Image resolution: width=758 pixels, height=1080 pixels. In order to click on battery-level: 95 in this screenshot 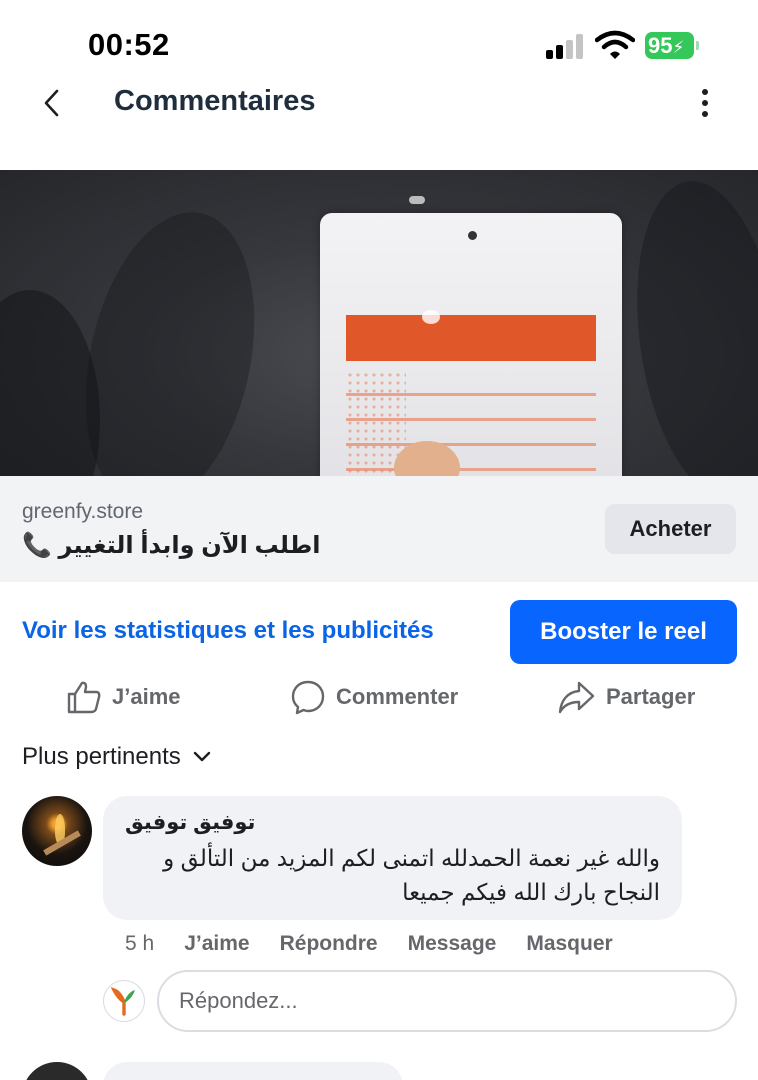, I will do `click(660, 45)`.